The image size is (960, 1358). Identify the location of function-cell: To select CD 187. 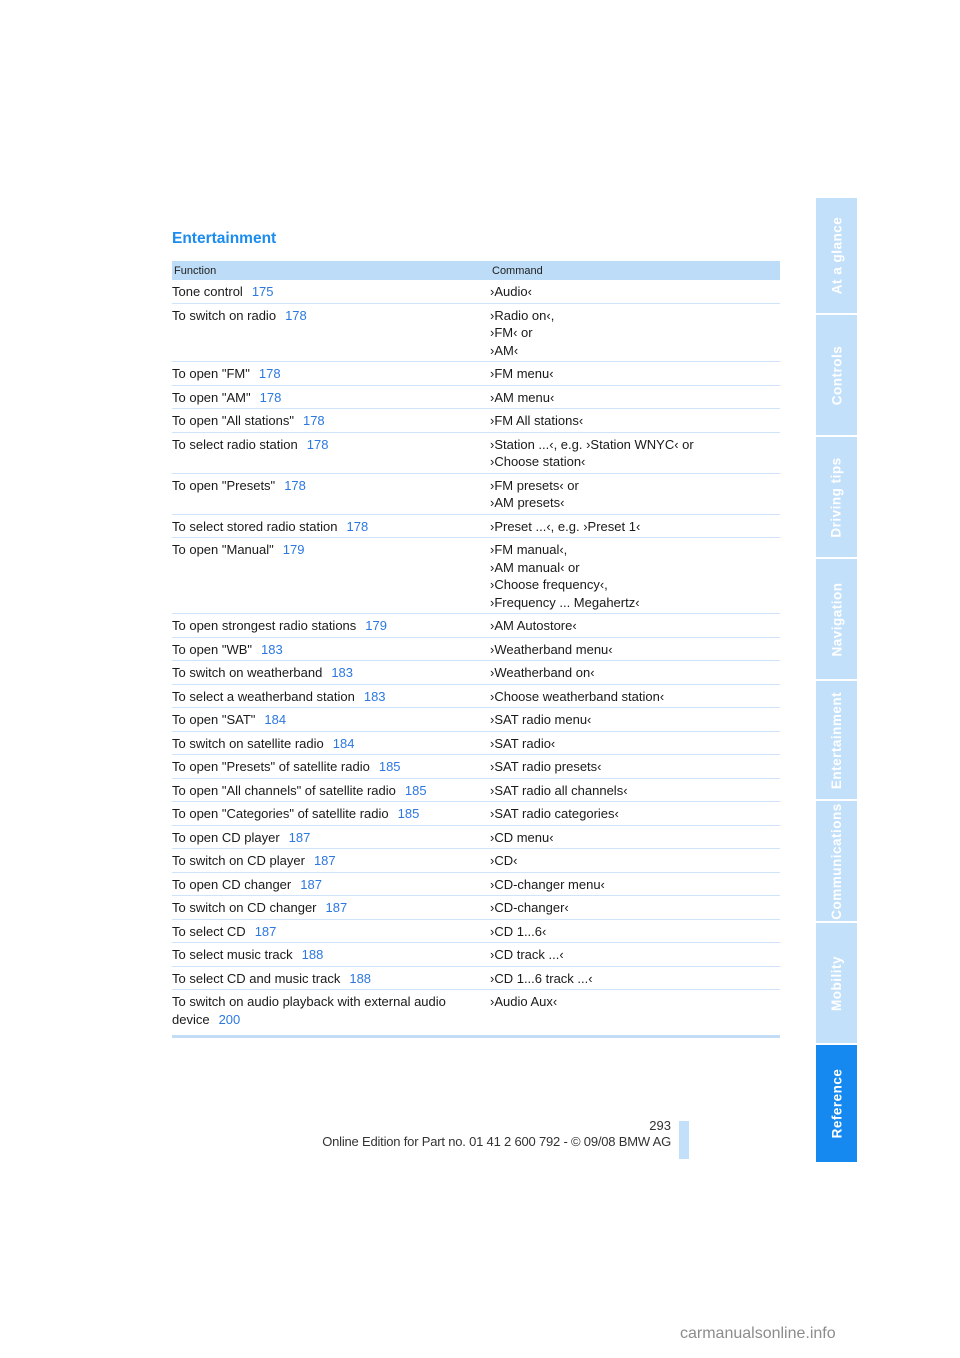
(331, 932).